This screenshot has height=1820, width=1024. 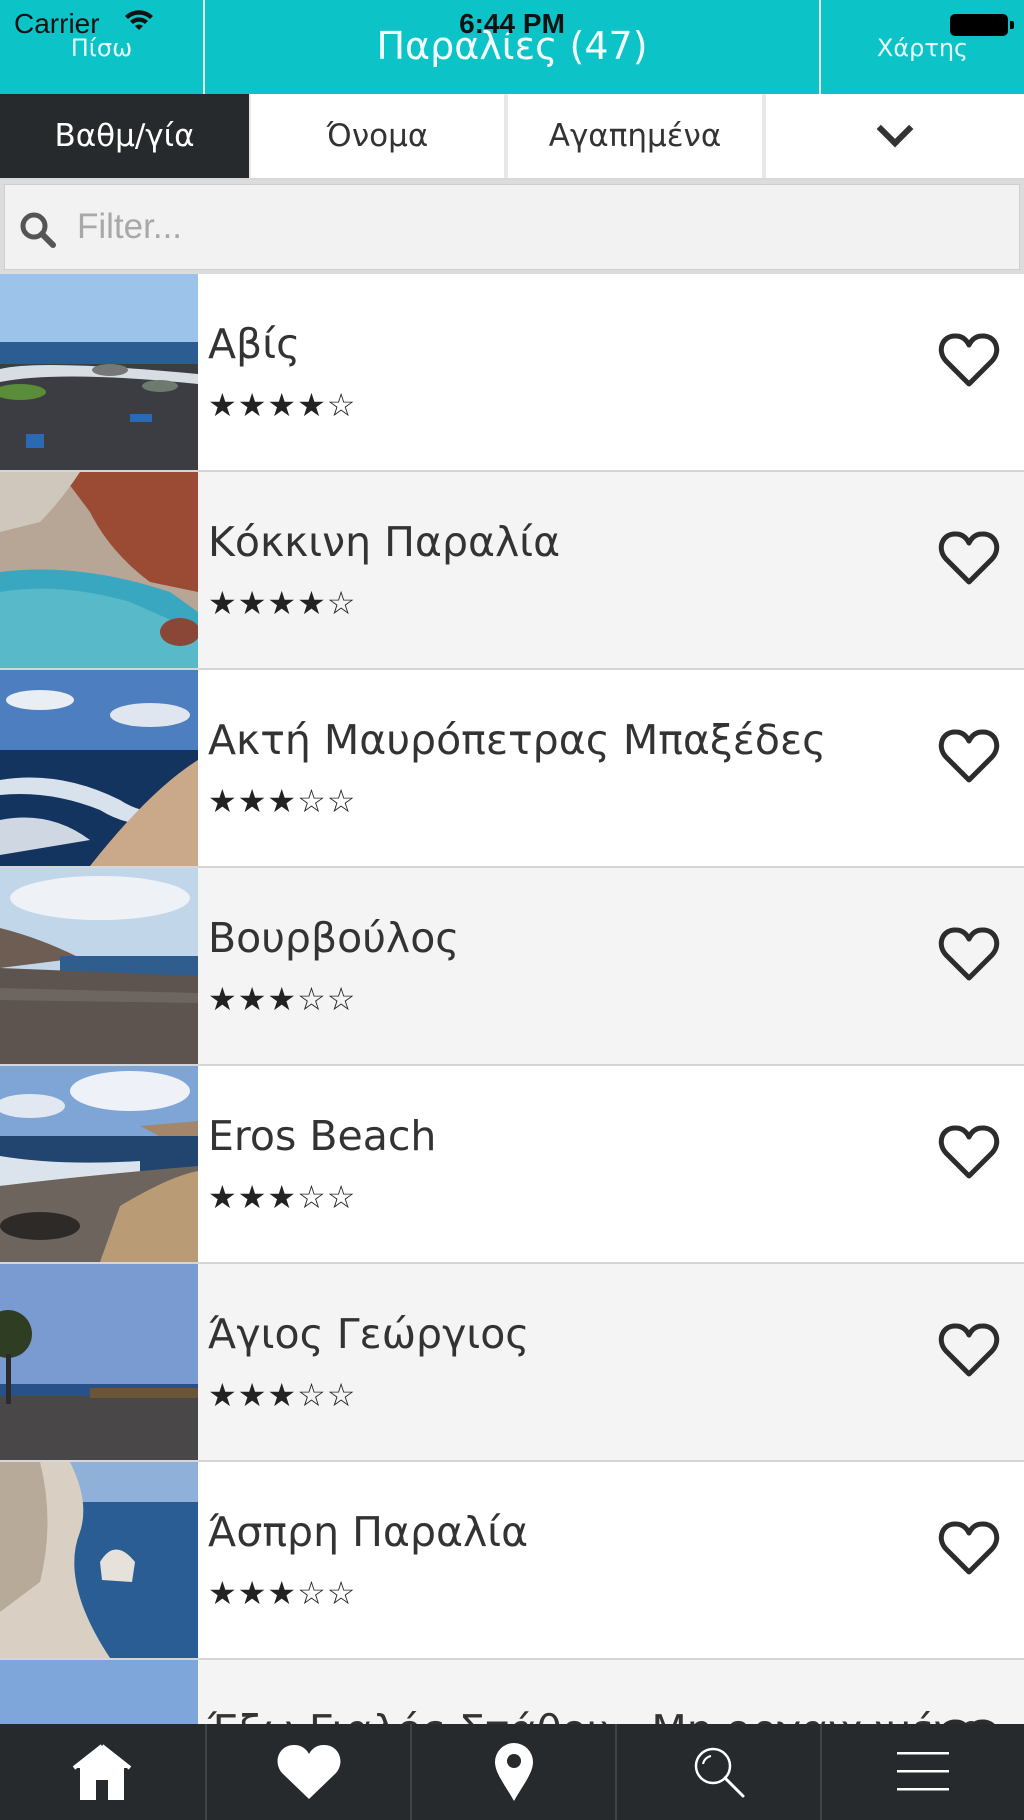 I want to click on list-item: Άσπρη Παραλία ★★★☆☆, so click(x=512, y=1561).